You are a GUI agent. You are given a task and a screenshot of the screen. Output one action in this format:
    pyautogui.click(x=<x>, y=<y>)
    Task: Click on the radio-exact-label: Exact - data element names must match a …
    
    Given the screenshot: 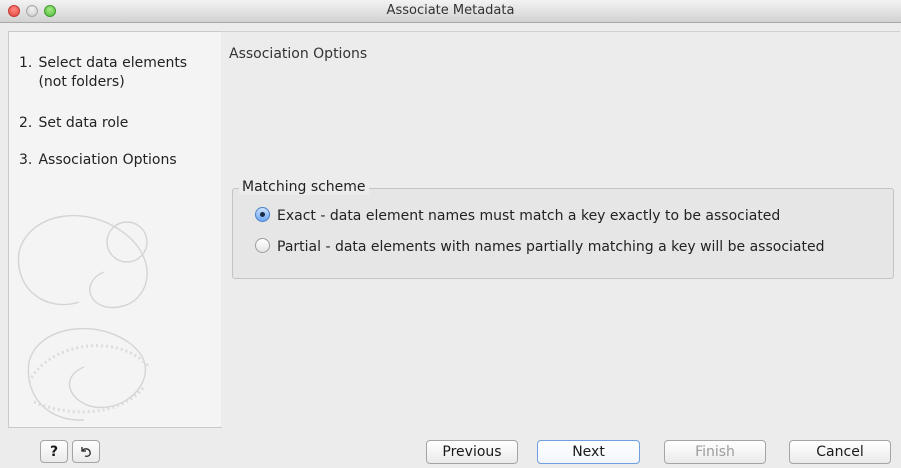 What is the action you would take?
    pyautogui.click(x=529, y=216)
    